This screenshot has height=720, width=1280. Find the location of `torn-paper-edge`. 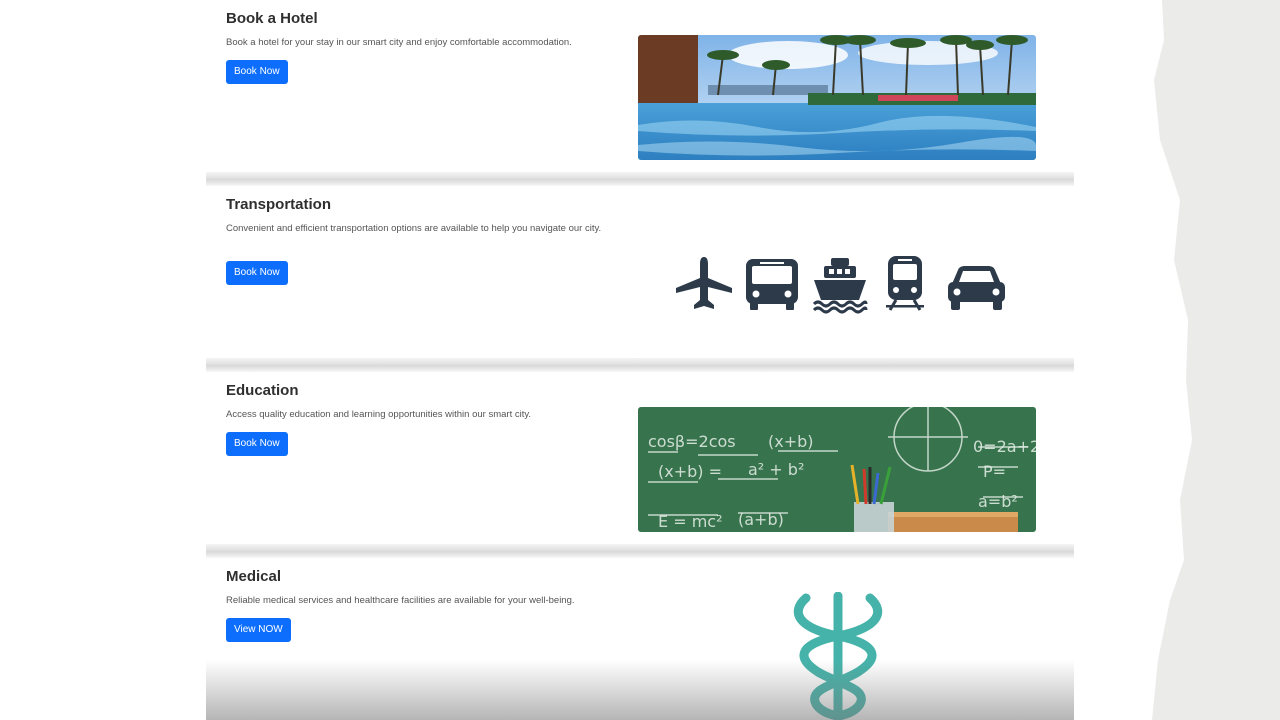

torn-paper-edge is located at coordinates (1216, 360).